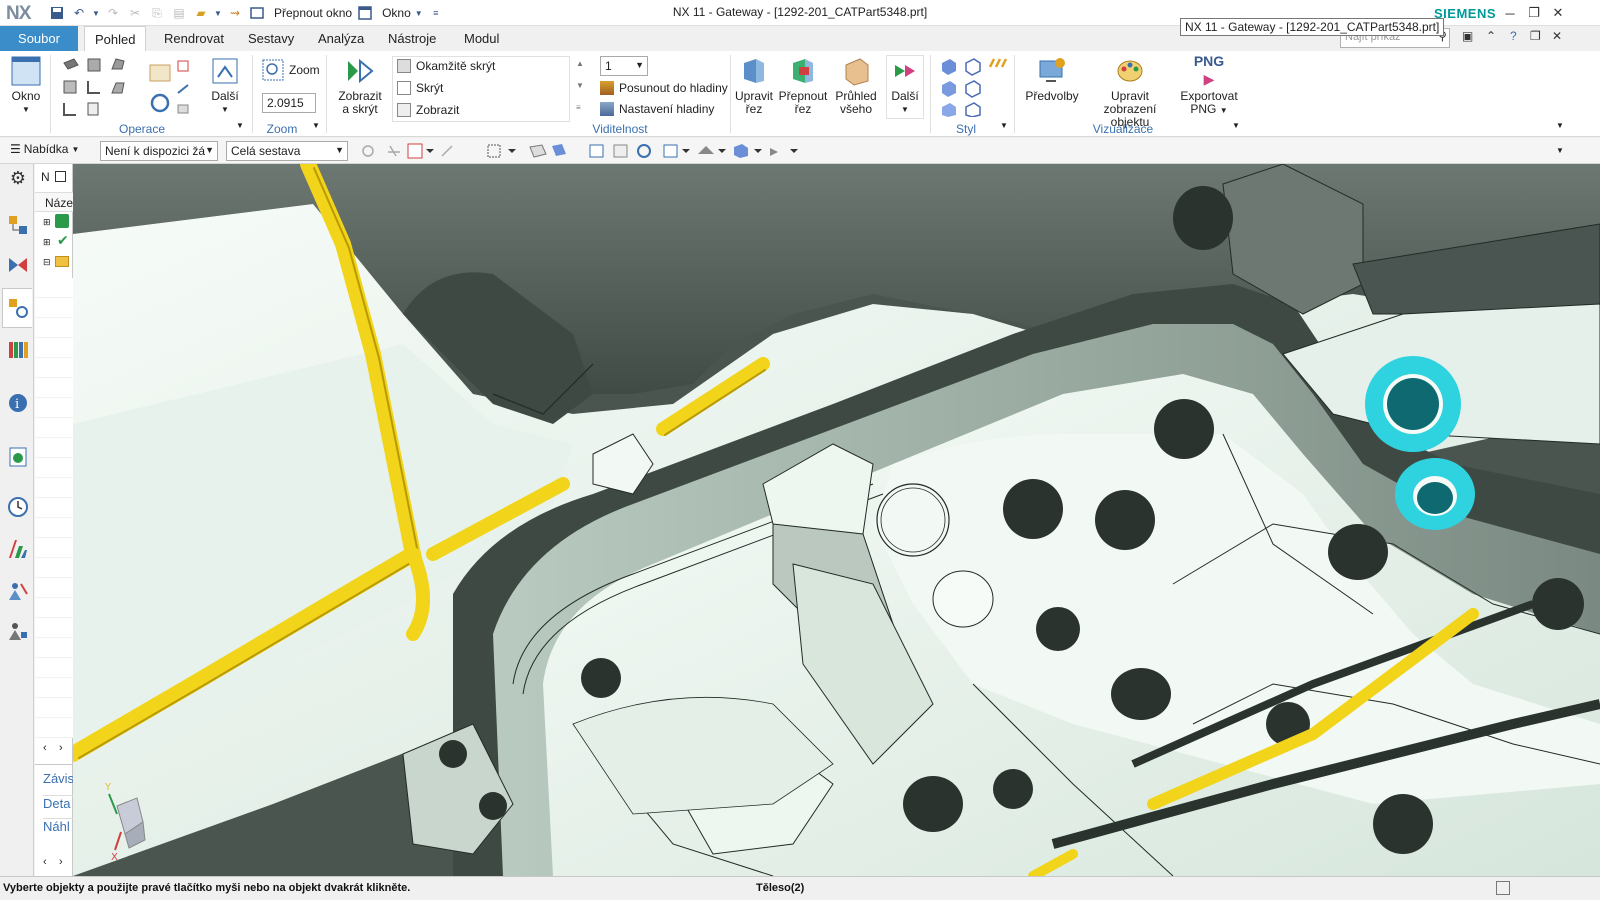 The width and height of the screenshot is (1600, 900). Describe the element at coordinates (754, 71) in the screenshot. I see `section-edit-icon` at that location.